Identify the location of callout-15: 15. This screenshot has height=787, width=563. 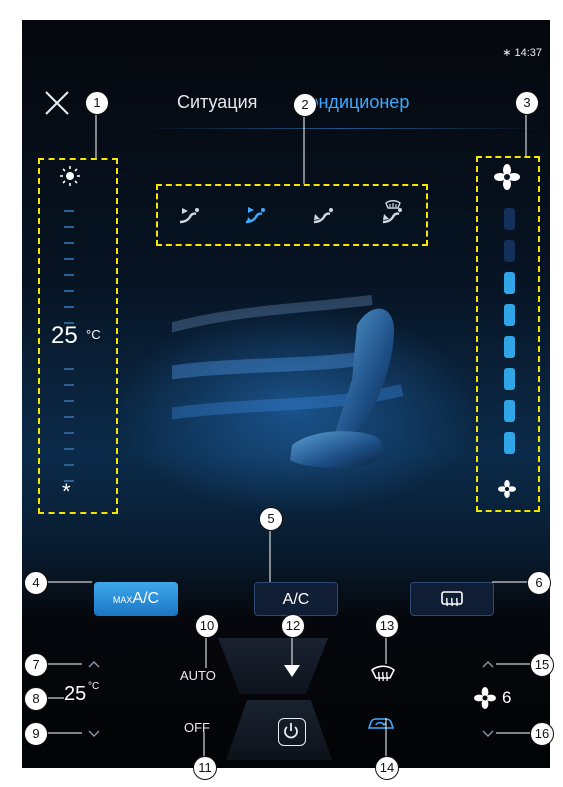
(542, 665).